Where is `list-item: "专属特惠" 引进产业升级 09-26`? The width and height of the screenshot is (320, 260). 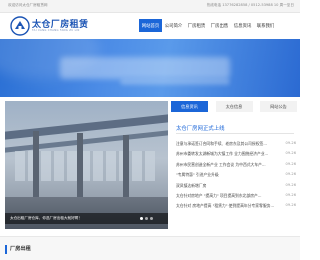 list-item: "专属特惠" 引进产业升级 09-26 is located at coordinates (236, 175).